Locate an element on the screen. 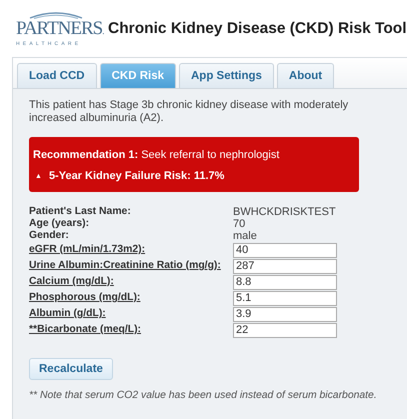 This screenshot has width=407, height=419. app-title: Chronic Kidney Disease (CKD) Risk Tool is located at coordinates (257, 29).